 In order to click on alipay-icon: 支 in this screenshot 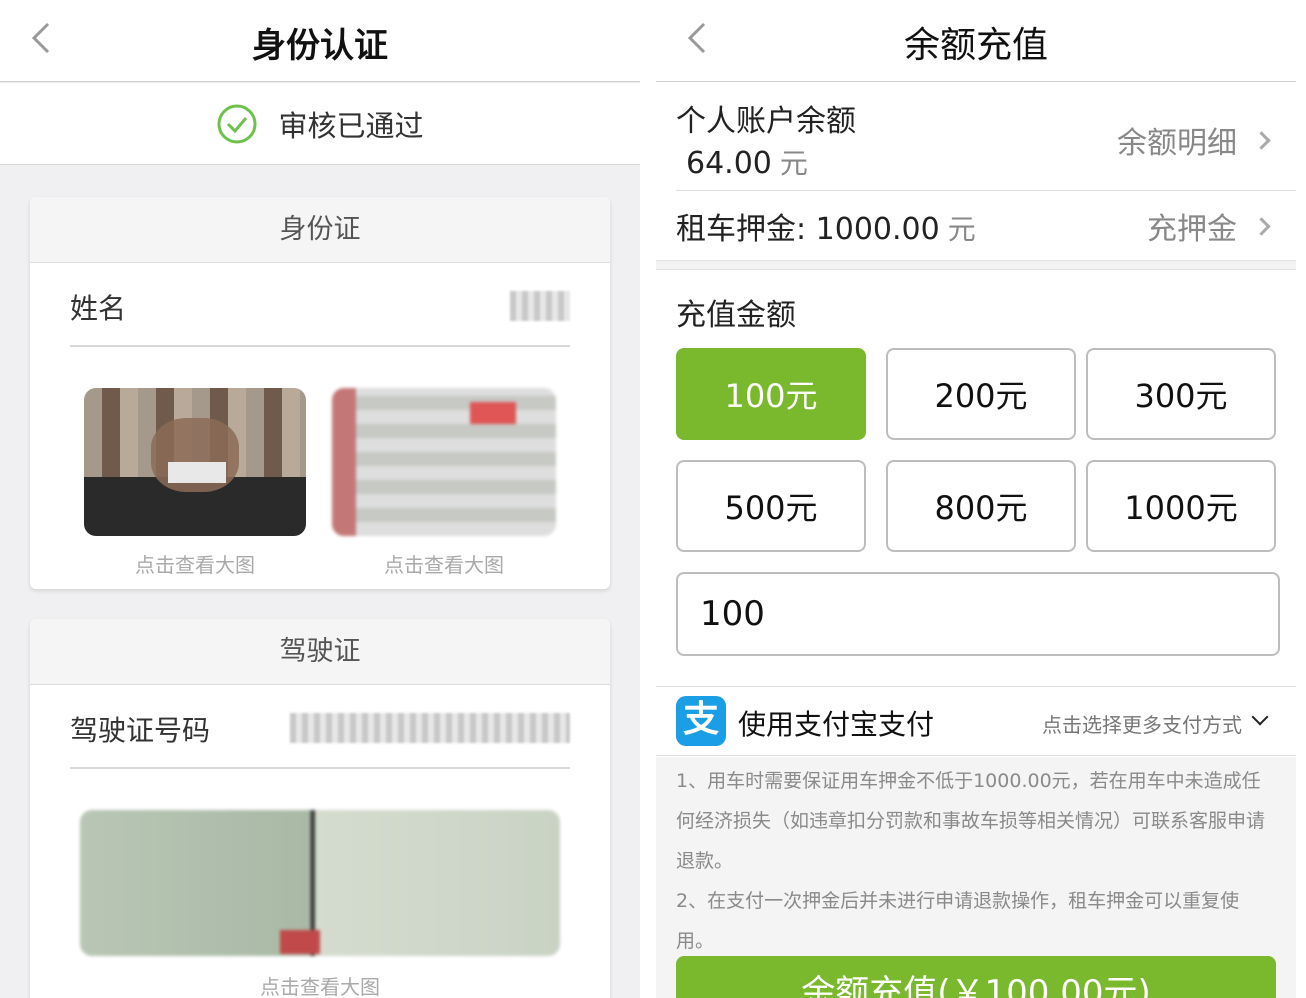, I will do `click(701, 721)`.